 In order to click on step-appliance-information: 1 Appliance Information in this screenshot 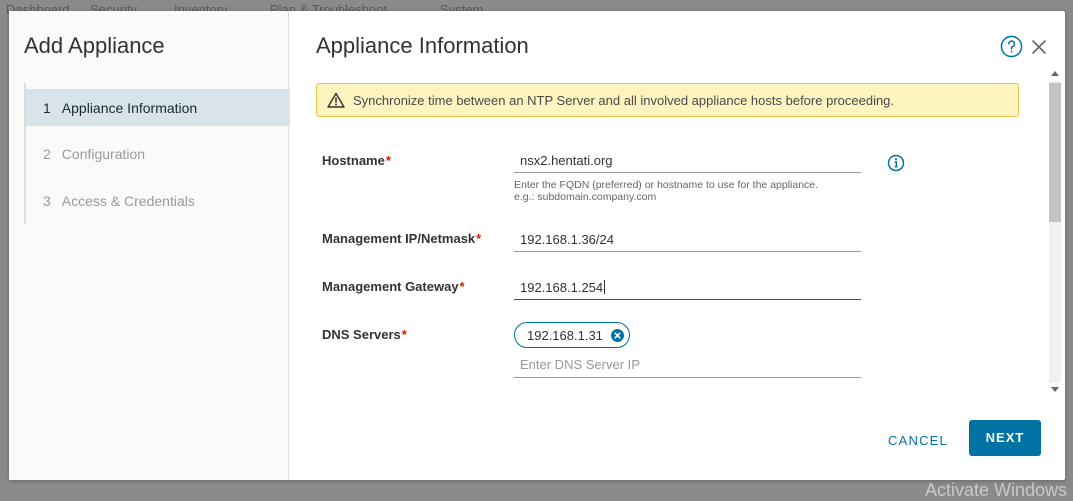, I will do `click(158, 107)`.